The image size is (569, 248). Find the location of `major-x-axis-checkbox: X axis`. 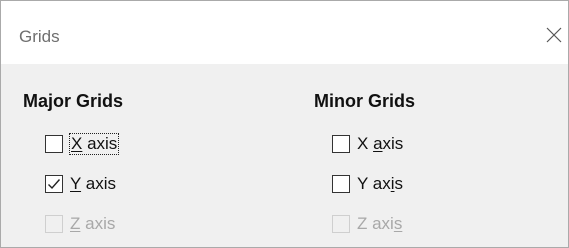

major-x-axis-checkbox: X axis is located at coordinates (82, 144).